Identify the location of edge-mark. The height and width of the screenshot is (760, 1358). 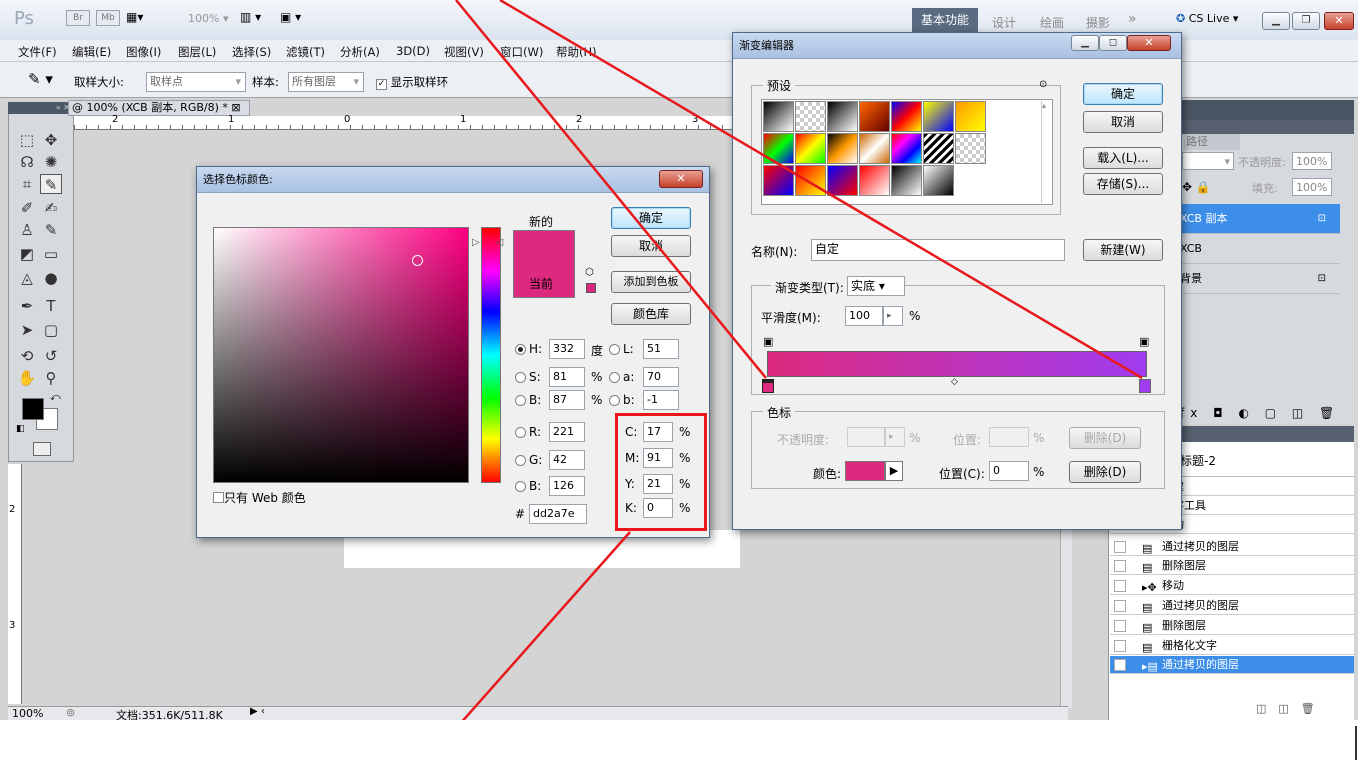
(1356, 743).